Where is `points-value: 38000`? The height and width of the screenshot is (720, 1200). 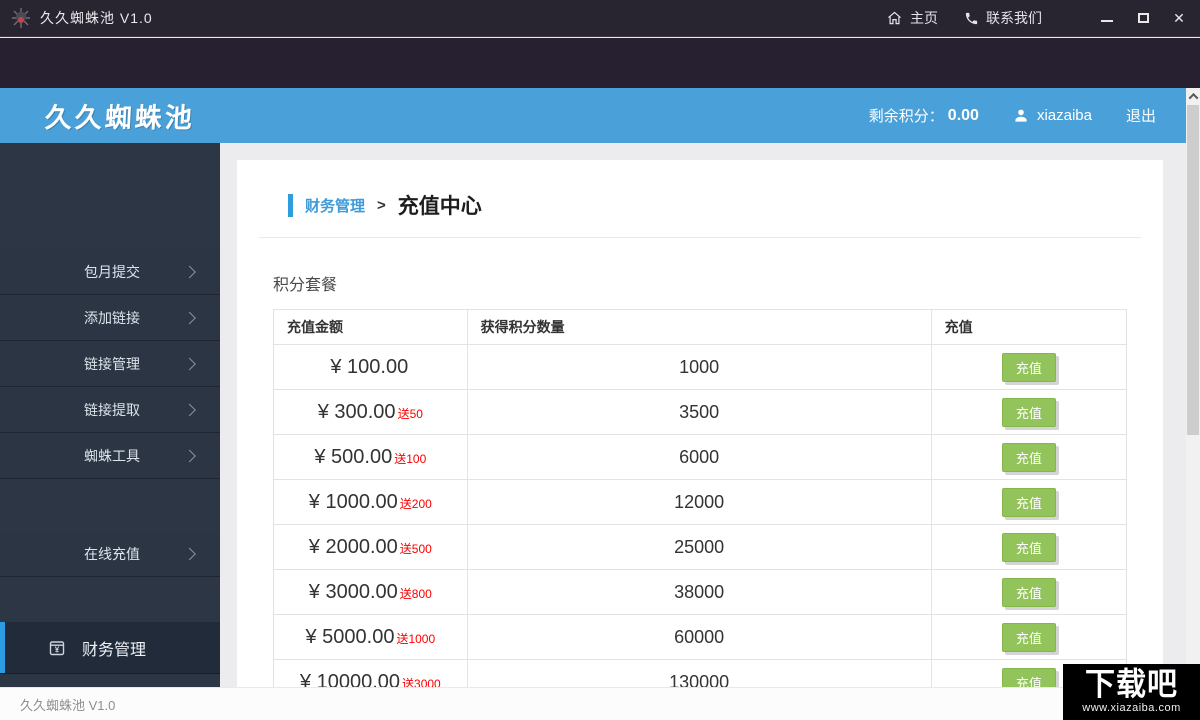 points-value: 38000 is located at coordinates (699, 592).